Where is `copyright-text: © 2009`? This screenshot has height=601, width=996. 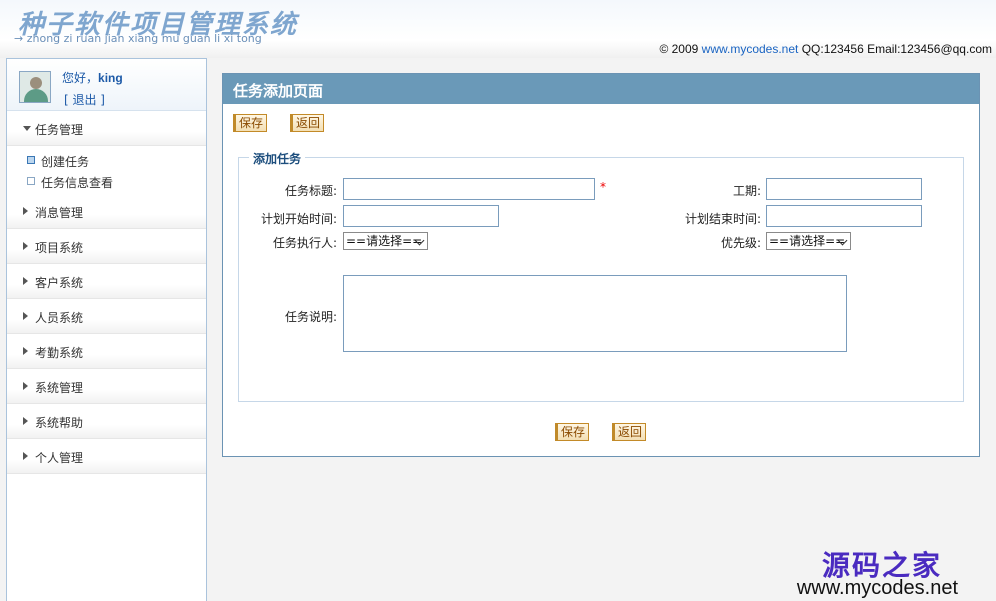
copyright-text: © 2009 is located at coordinates (680, 49).